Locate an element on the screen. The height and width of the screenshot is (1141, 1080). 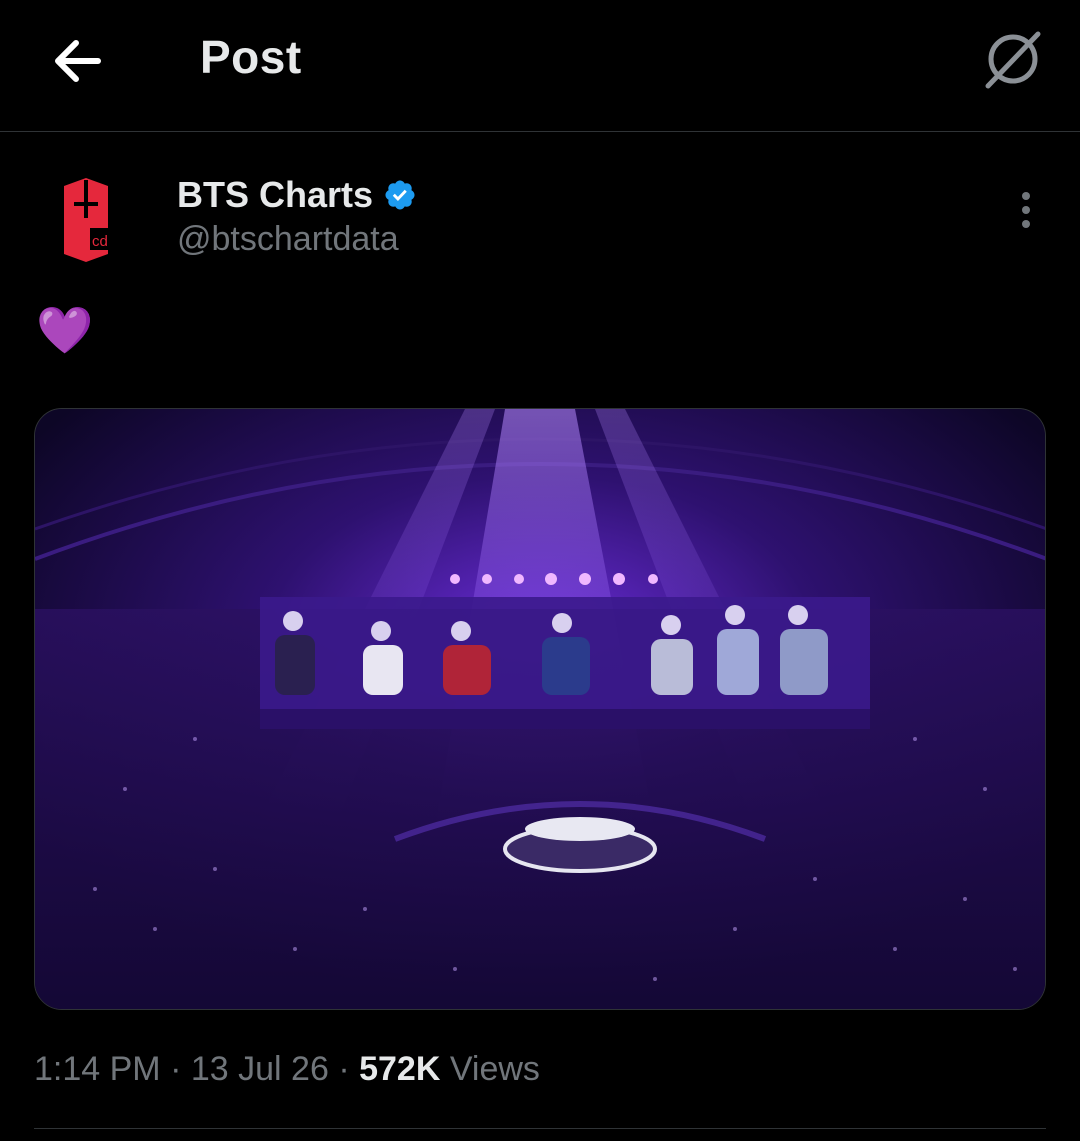
page-title: Post is located at coordinates (251, 57).